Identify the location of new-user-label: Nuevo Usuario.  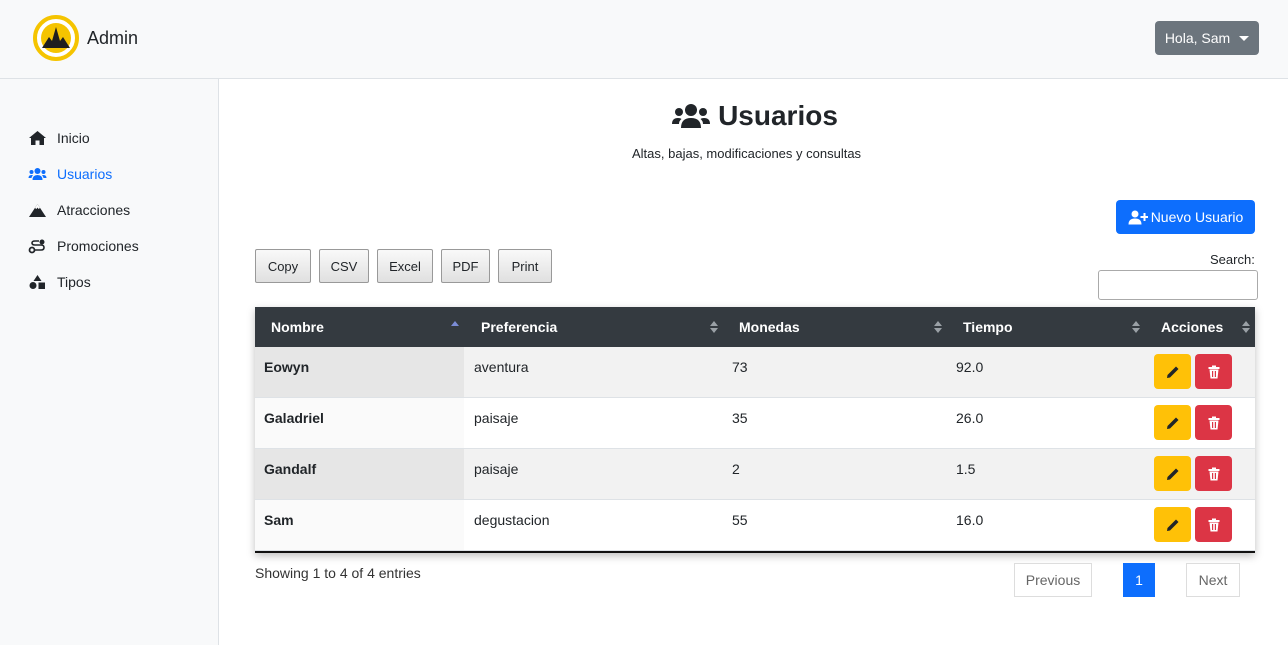
(1197, 217).